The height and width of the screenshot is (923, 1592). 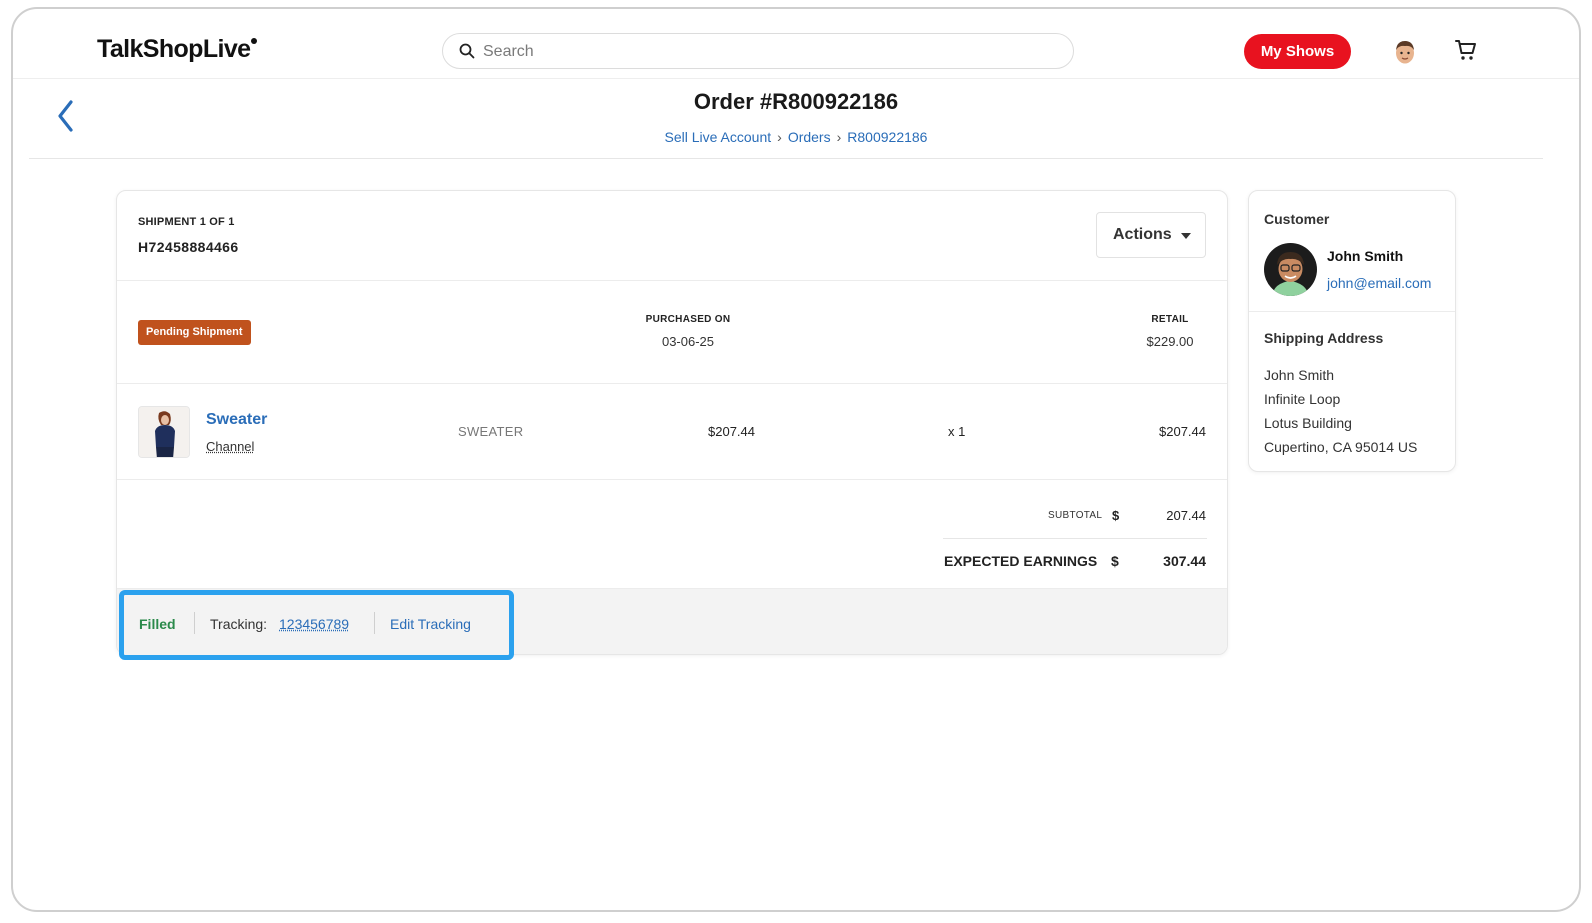 What do you see at coordinates (1297, 51) in the screenshot?
I see `my-shows-button: My Shows` at bounding box center [1297, 51].